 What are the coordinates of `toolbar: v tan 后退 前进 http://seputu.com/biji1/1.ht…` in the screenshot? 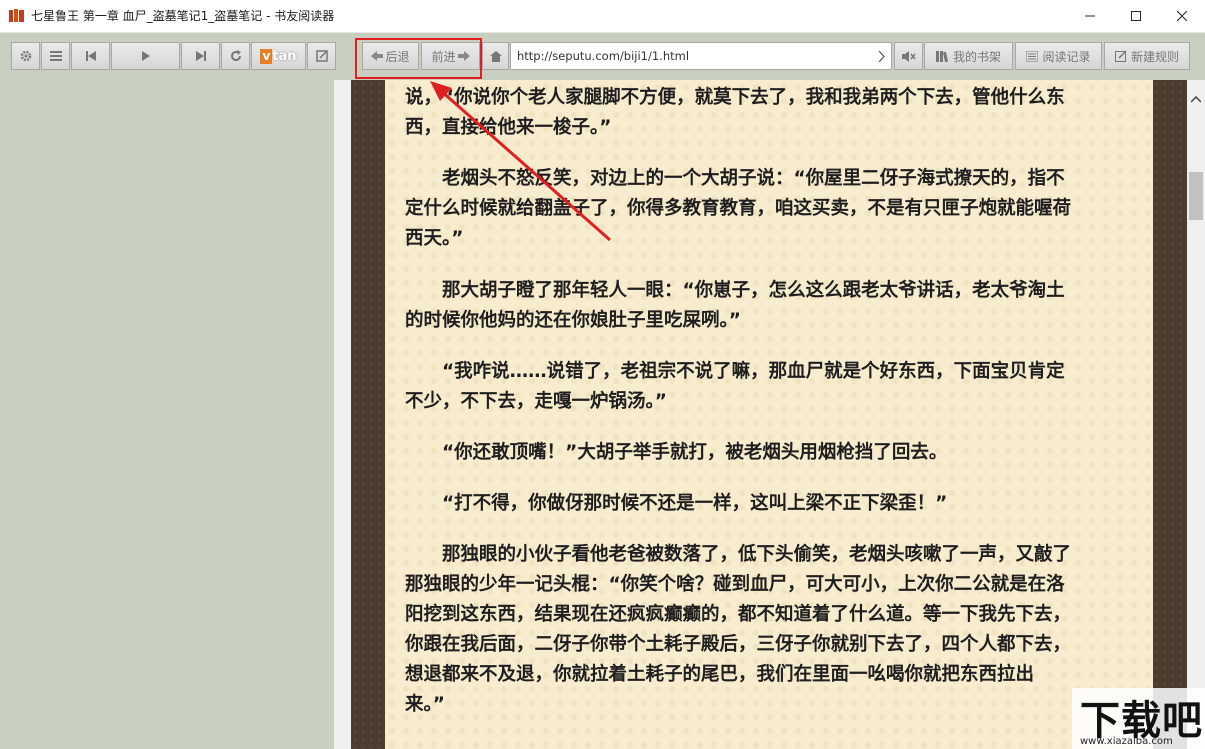 It's located at (602, 56).